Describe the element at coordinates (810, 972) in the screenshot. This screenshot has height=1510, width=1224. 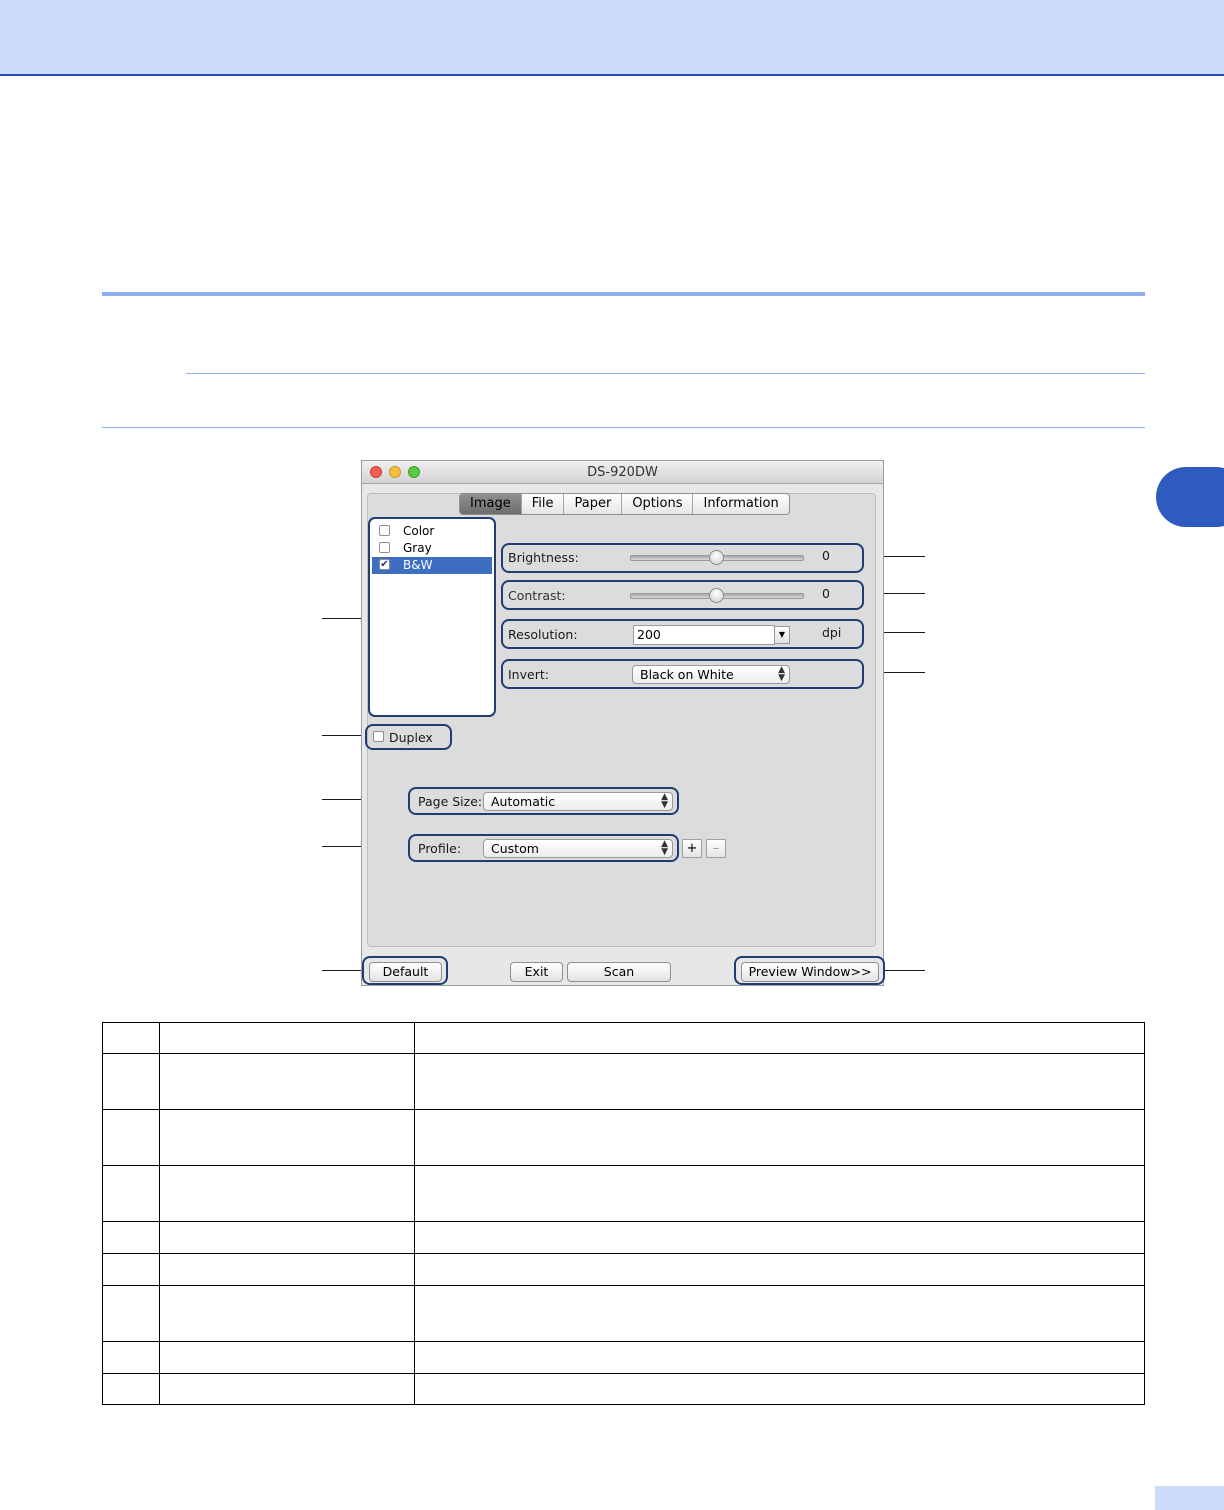
I see `preview-window-button: Preview Window>>` at that location.